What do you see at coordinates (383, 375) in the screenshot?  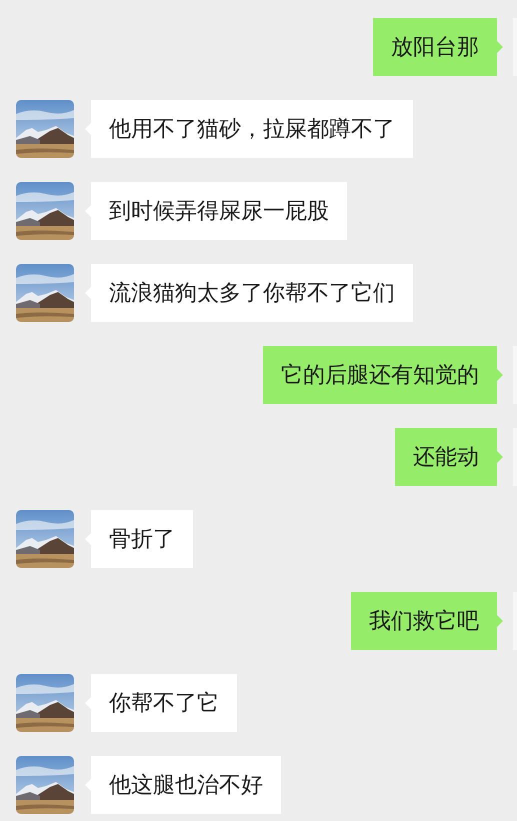 I see `message-bubble: 它的后腿还有知觉的` at bounding box center [383, 375].